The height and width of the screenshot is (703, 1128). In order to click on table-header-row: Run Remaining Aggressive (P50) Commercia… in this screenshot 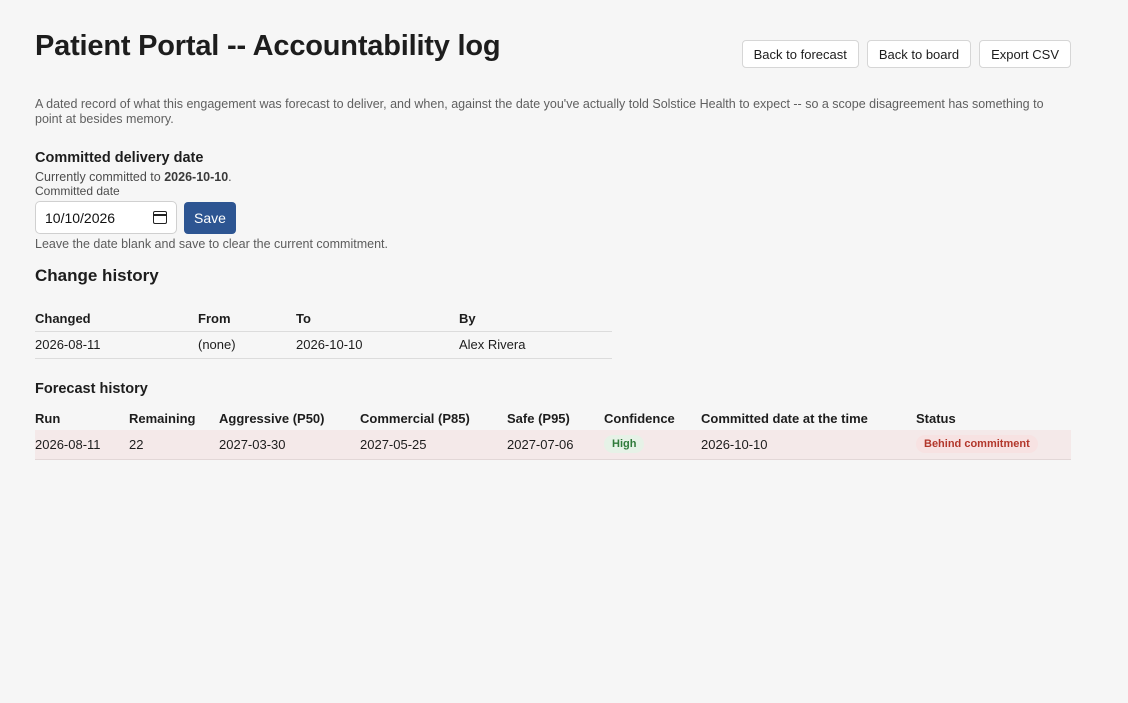, I will do `click(553, 418)`.